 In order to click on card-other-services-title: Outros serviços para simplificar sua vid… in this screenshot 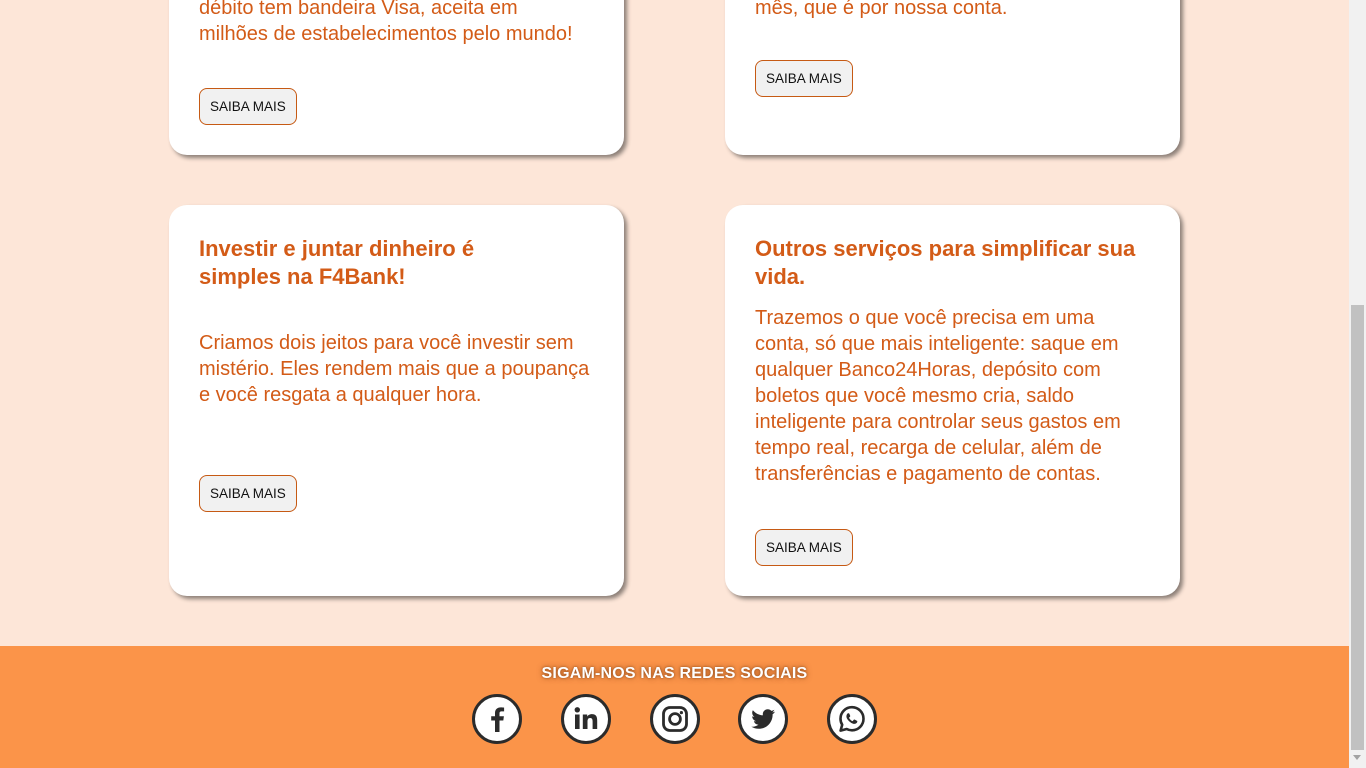, I will do `click(945, 262)`.